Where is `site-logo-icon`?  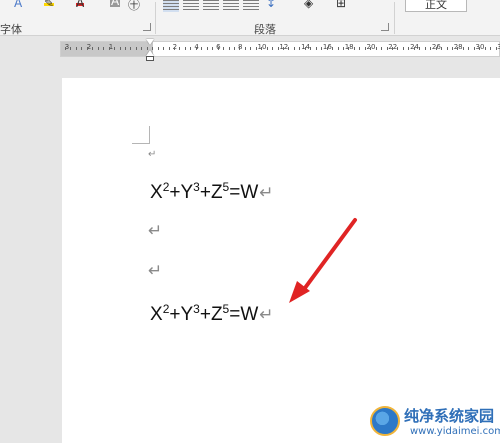 site-logo-icon is located at coordinates (385, 421).